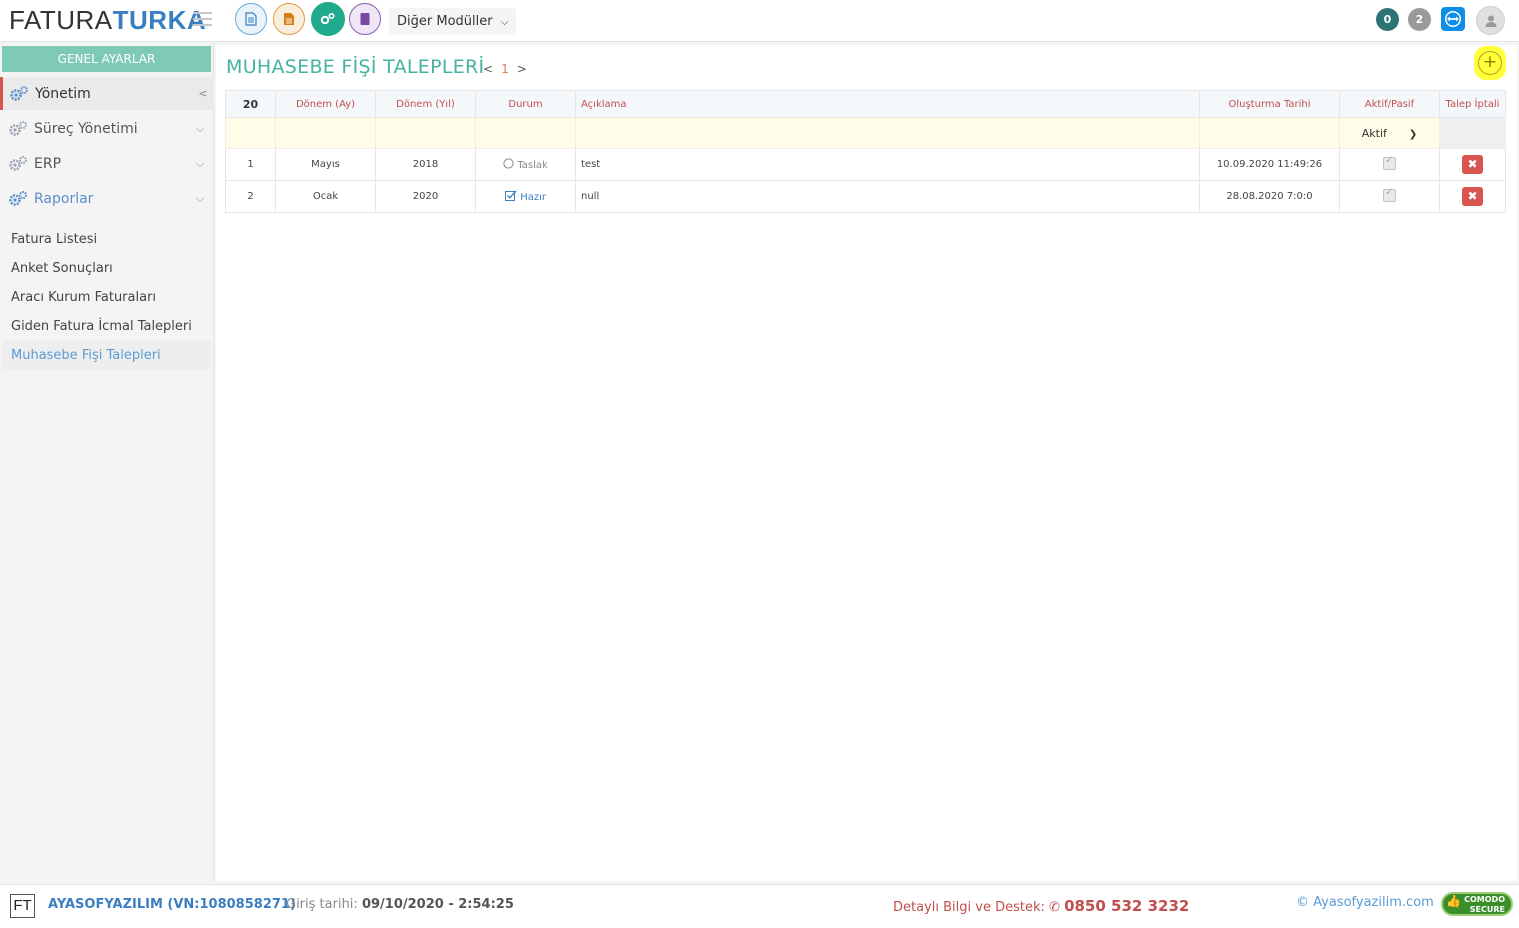 Image resolution: width=1519 pixels, height=928 pixels. I want to click on support-info: Detaylı Bilgi ve Destek: ✆ 0850 532 3232, so click(1041, 906).